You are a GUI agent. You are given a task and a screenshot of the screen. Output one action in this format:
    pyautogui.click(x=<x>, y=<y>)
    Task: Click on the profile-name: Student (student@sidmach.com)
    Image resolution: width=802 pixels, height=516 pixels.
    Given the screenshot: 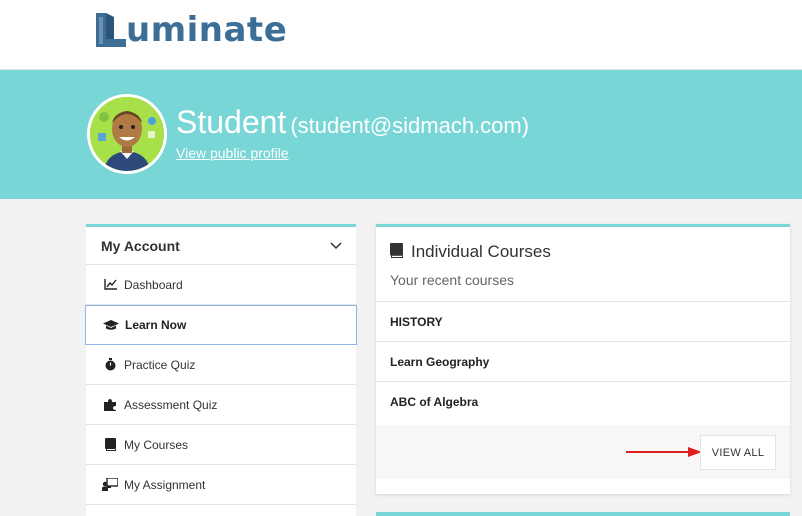 What is the action you would take?
    pyautogui.click(x=352, y=124)
    